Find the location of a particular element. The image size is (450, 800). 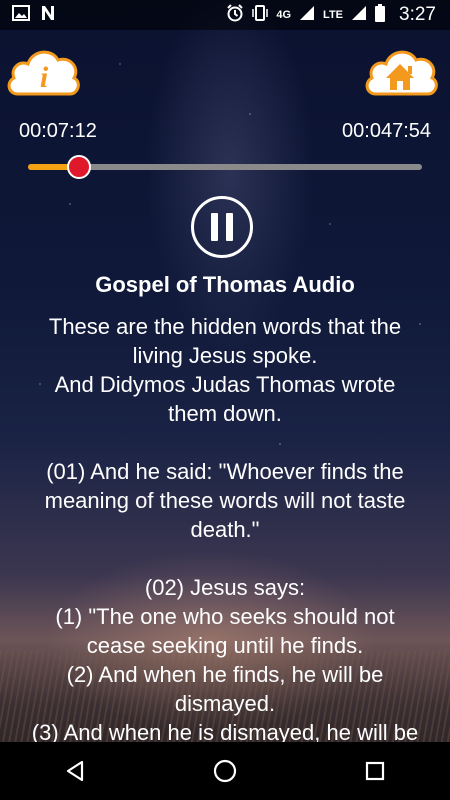

nav-home-button is located at coordinates (225, 771).